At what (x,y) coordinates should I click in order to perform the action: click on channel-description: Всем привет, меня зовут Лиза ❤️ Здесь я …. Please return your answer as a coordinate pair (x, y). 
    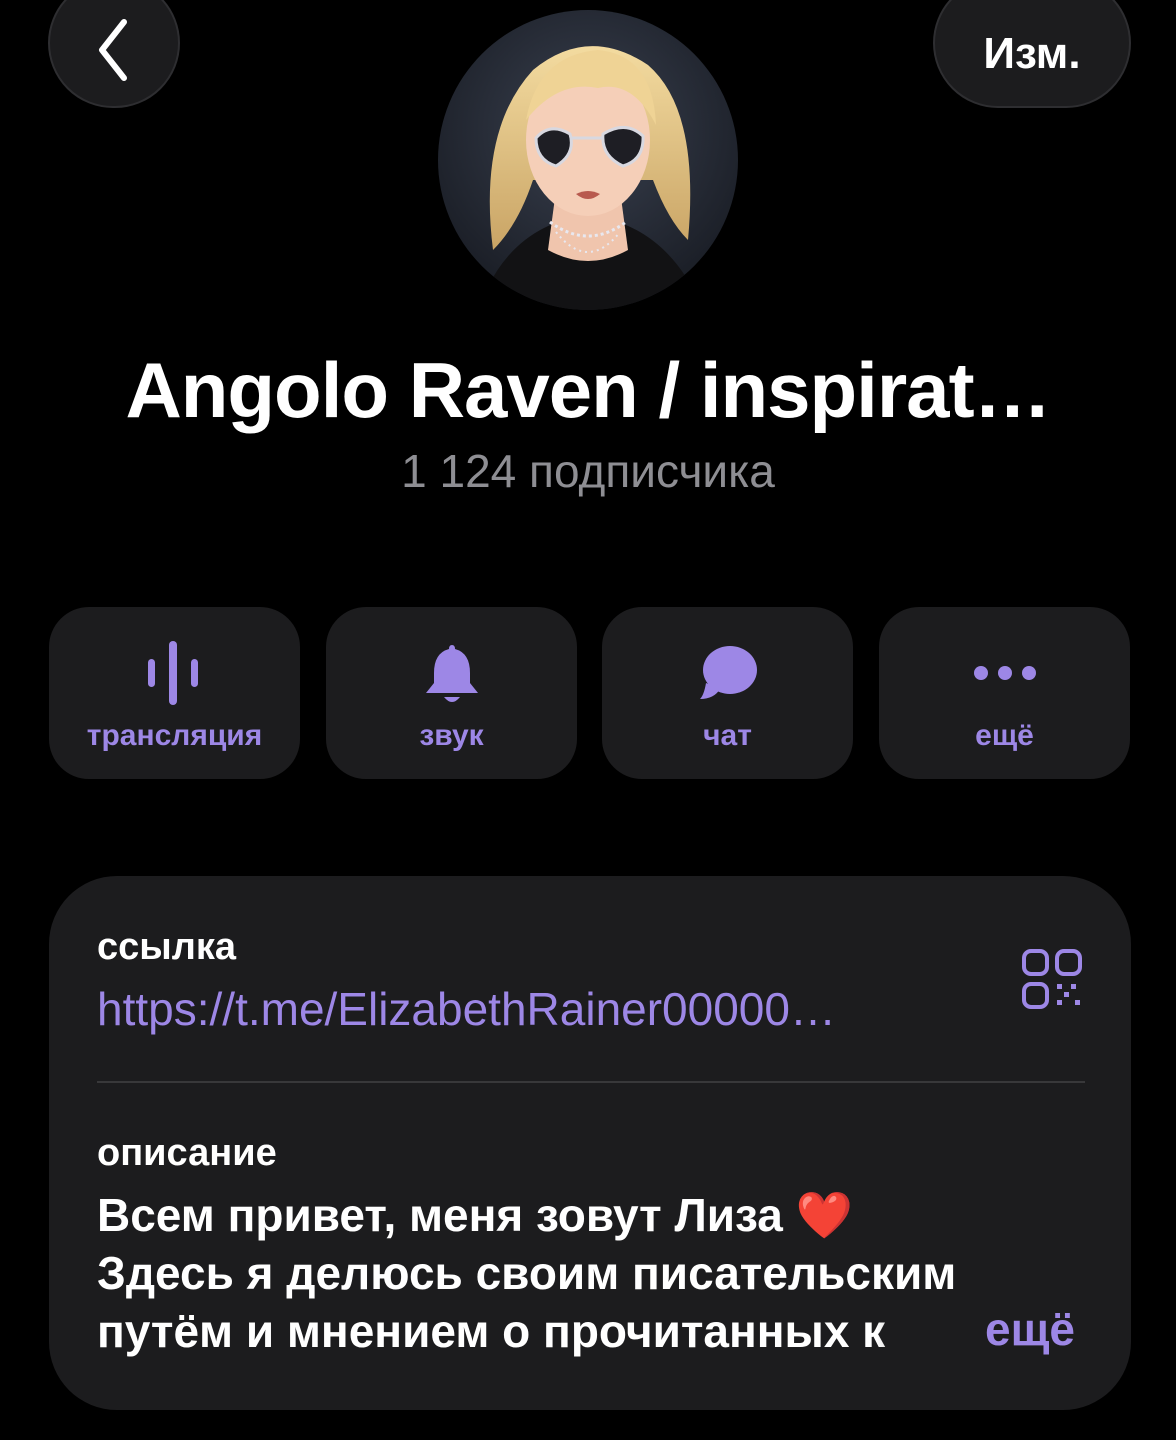
    Looking at the image, I should click on (597, 1273).